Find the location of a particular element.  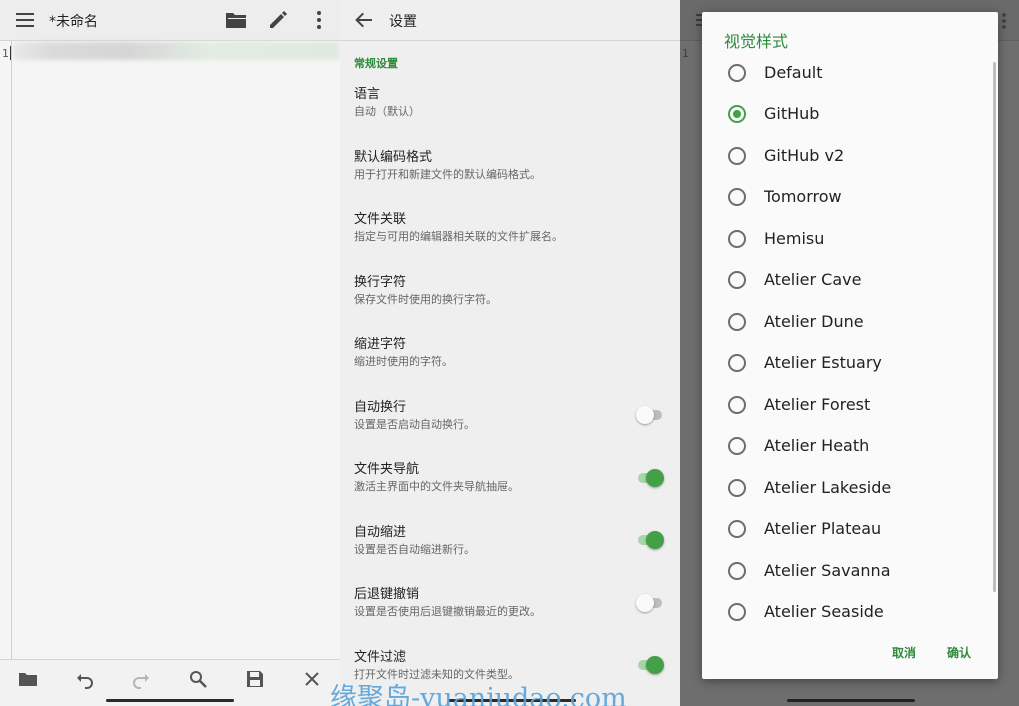

toggle-word-wrap is located at coordinates (650, 415).